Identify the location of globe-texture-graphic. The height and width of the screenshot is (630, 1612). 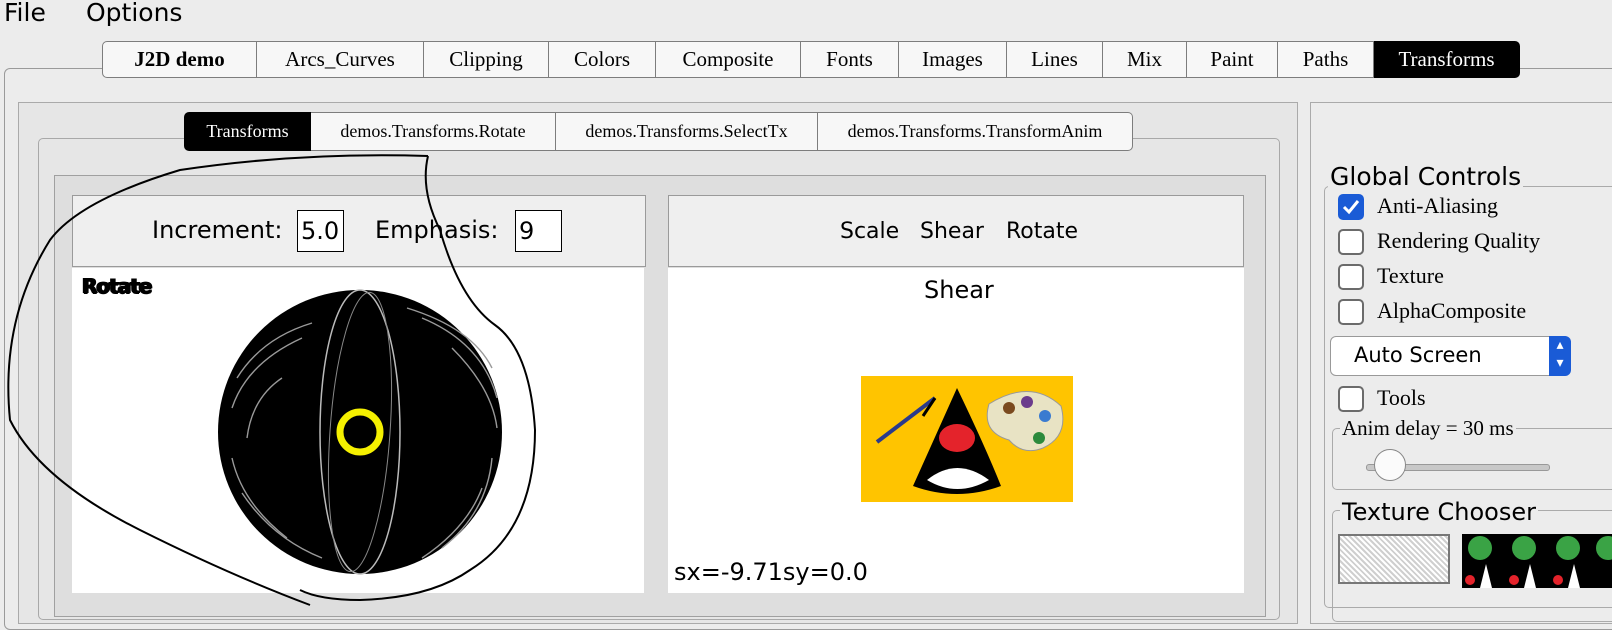
(1538, 562).